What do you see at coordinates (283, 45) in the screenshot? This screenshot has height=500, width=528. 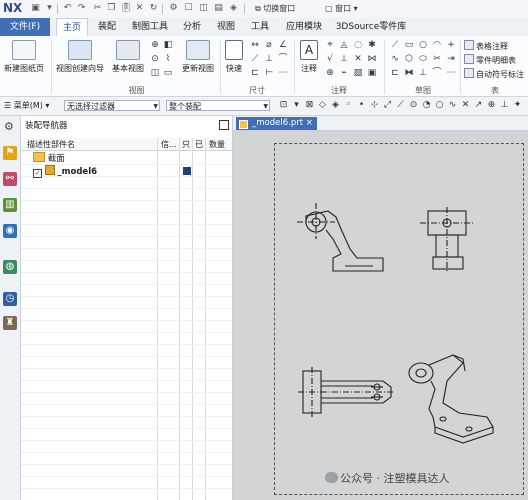 I see `angular-dimension-icon: ∠` at bounding box center [283, 45].